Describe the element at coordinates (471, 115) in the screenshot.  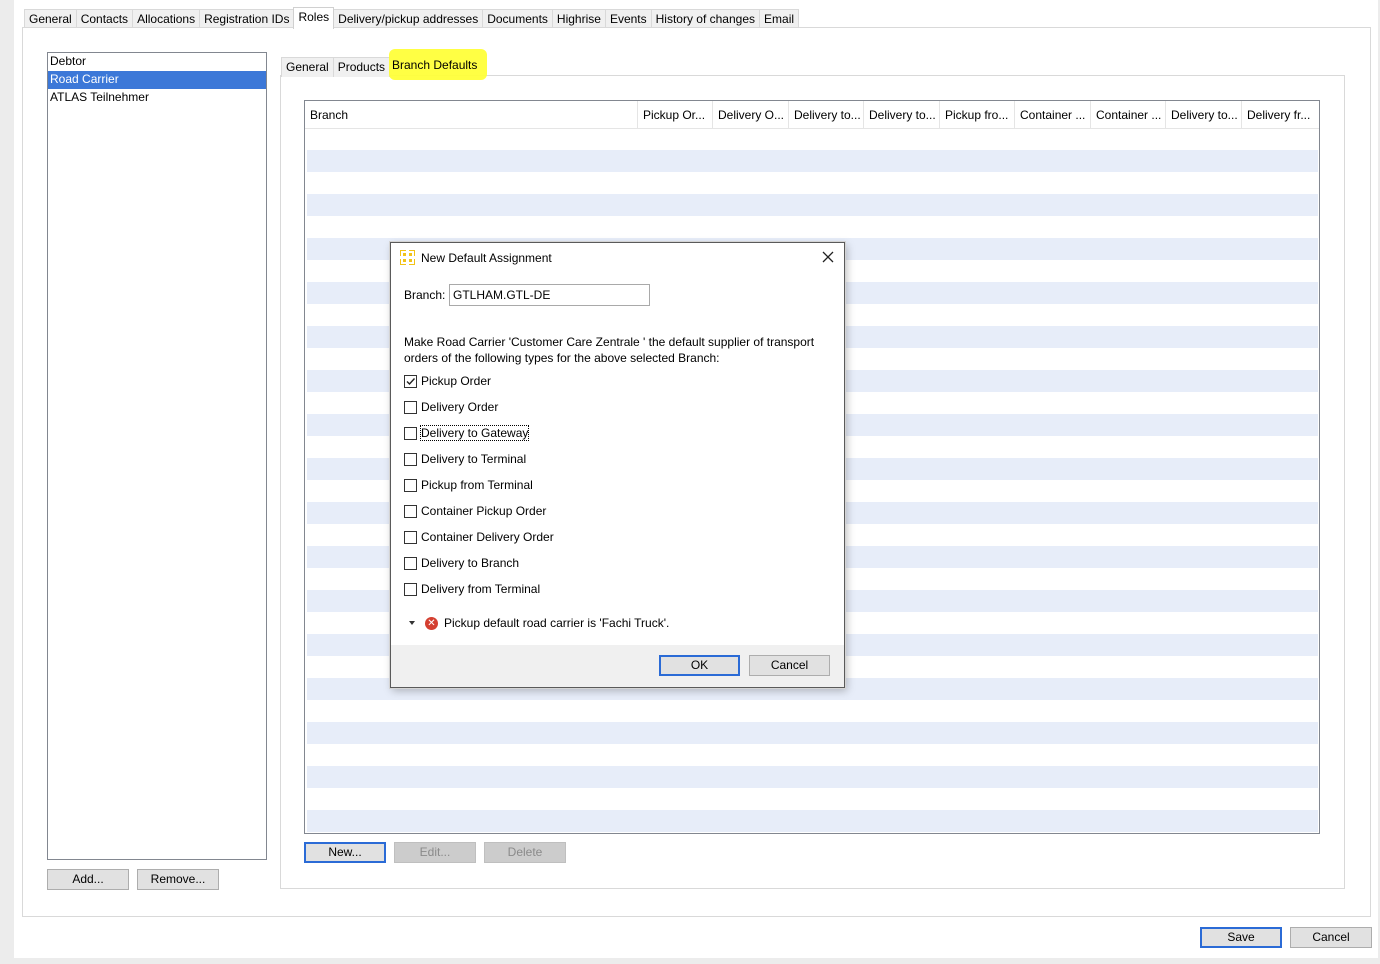
I see `column-header-branch: Branch` at that location.